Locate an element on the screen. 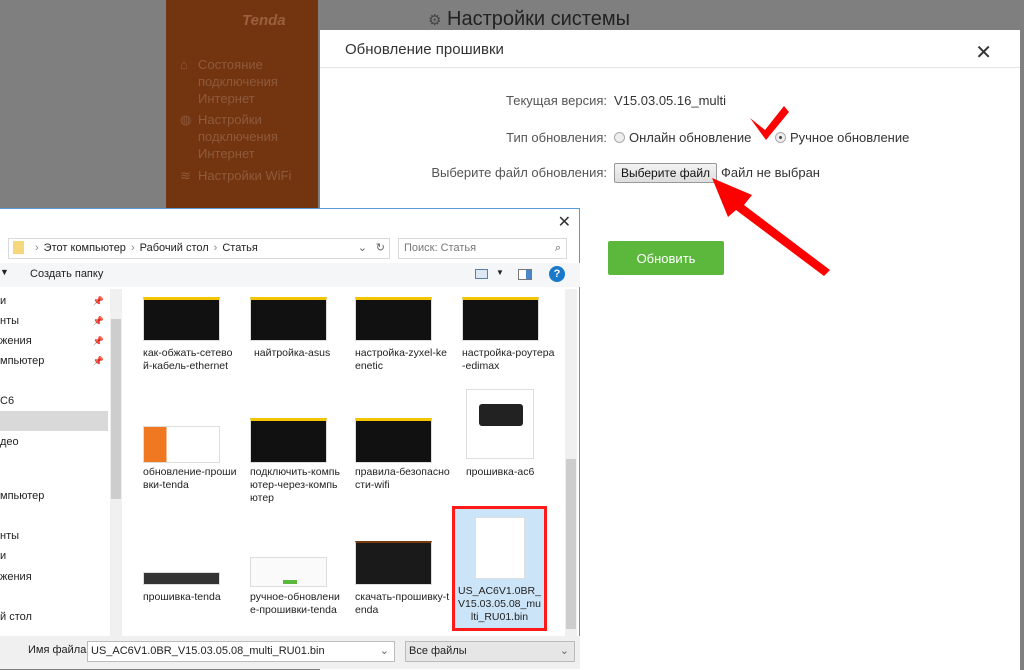 The height and width of the screenshot is (670, 1024). filename-label: Имя файла: is located at coordinates (59, 650).